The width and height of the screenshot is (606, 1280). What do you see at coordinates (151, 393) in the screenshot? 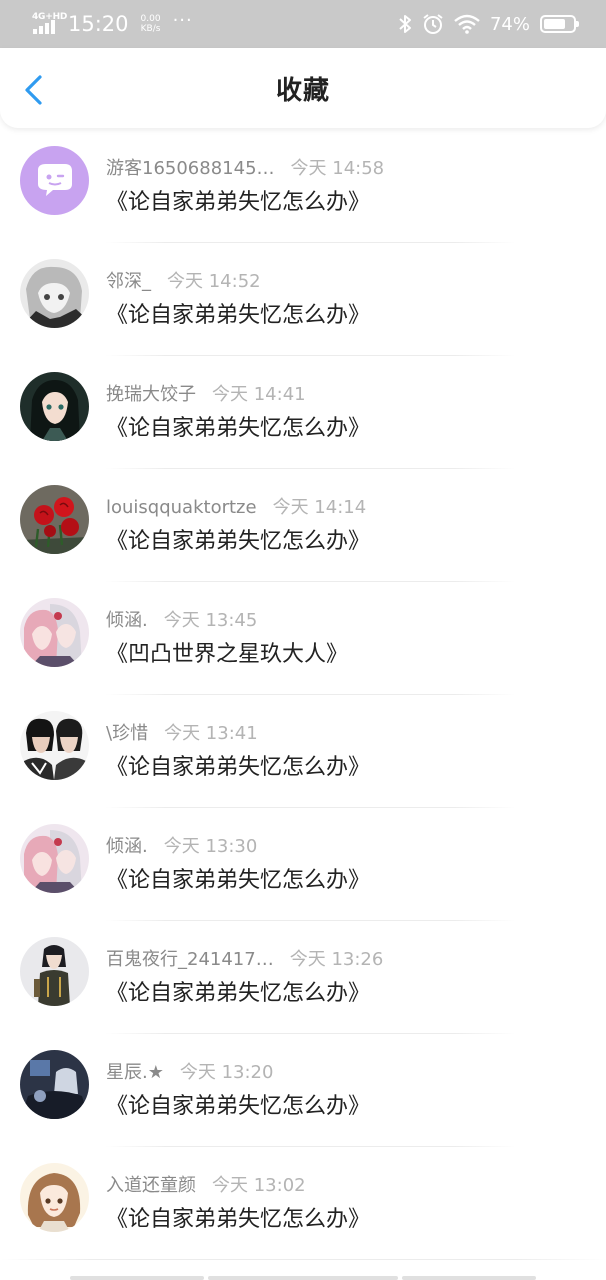
I see `username: 挽瑞大饺子` at bounding box center [151, 393].